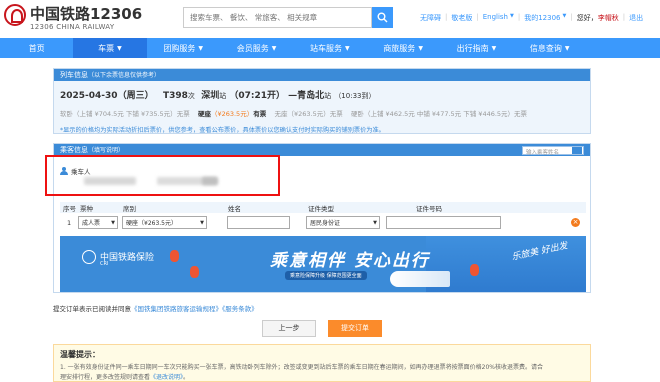 The height and width of the screenshot is (382, 660). What do you see at coordinates (74, 75) in the screenshot?
I see `panel-title: 列车信息` at bounding box center [74, 75].